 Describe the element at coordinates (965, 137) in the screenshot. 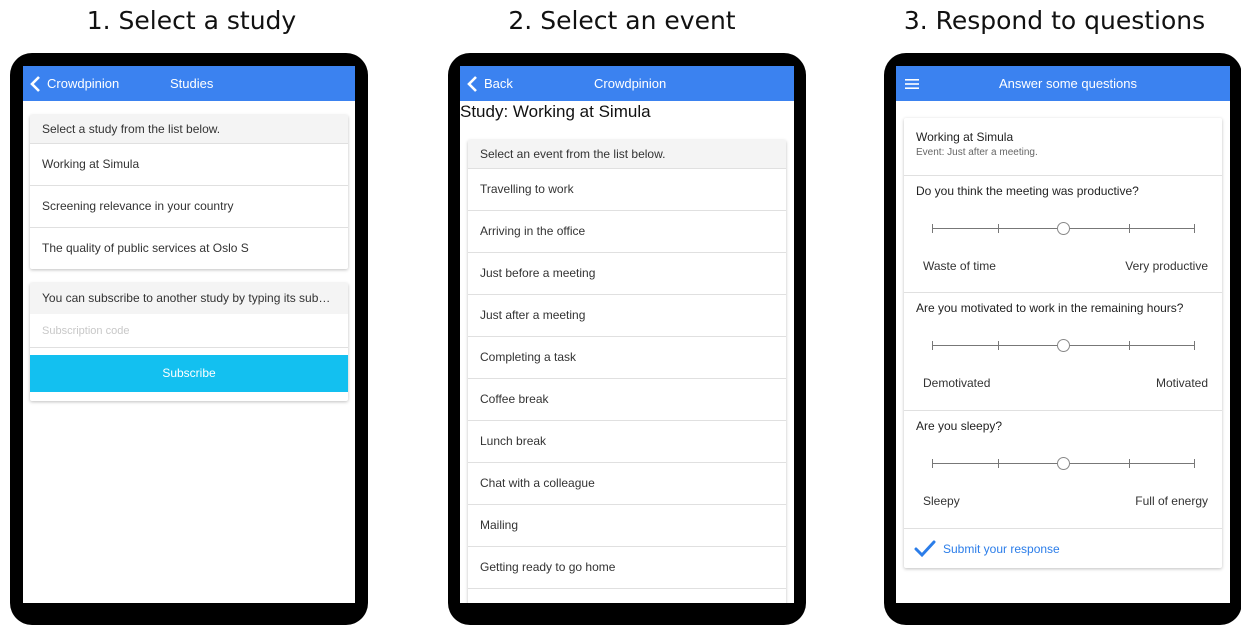

I see `study-name: Working at Simula` at that location.